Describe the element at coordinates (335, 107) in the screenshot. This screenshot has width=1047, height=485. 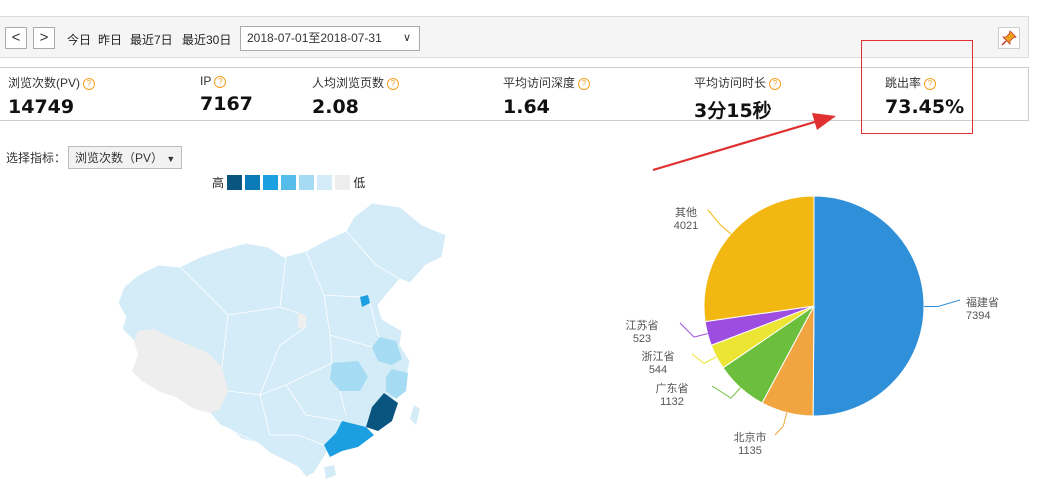
I see `stat-value: 2.08` at that location.